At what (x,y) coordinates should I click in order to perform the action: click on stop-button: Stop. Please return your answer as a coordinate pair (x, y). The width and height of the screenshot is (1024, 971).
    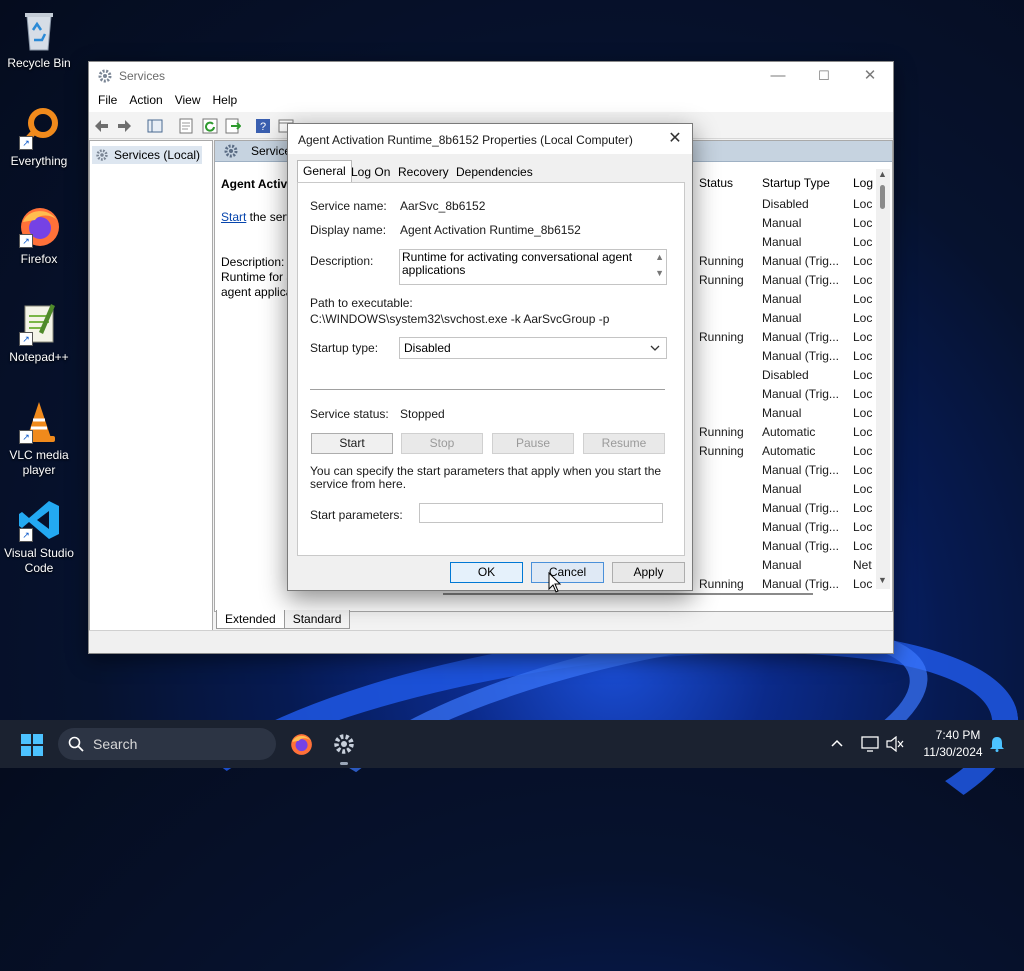
    Looking at the image, I should click on (442, 443).